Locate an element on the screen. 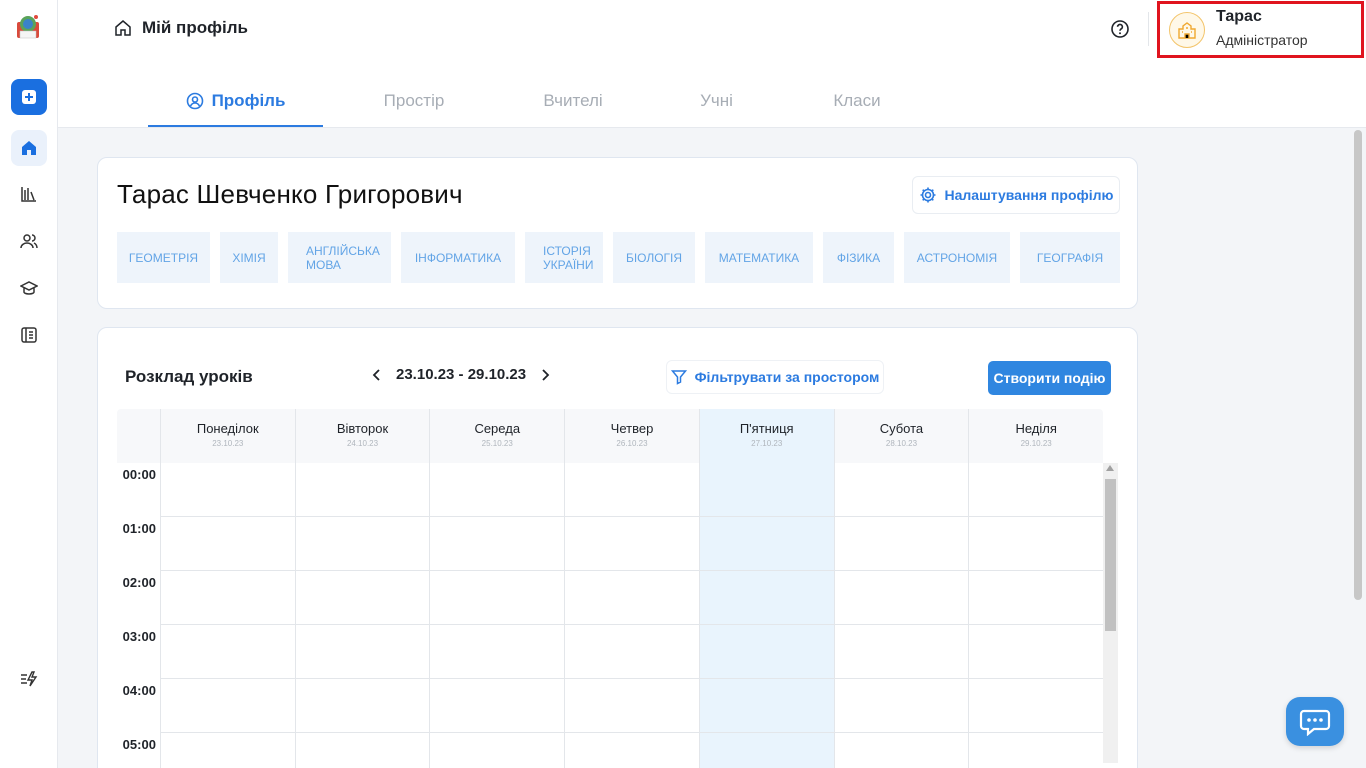 The width and height of the screenshot is (1366, 768). avatar is located at coordinates (1187, 29).